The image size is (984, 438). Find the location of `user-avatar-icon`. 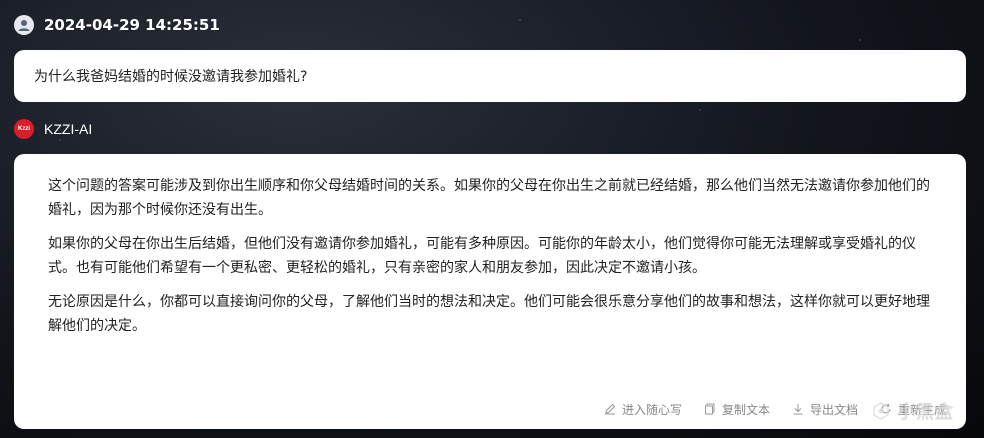

user-avatar-icon is located at coordinates (24, 25).